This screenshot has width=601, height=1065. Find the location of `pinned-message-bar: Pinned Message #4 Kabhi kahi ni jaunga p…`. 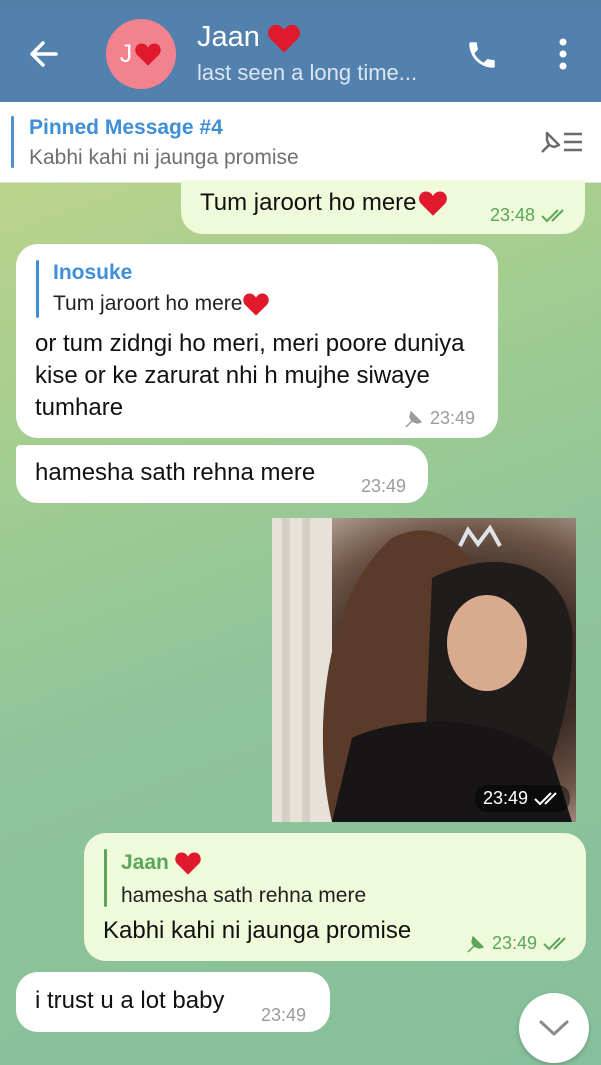

pinned-message-bar: Pinned Message #4 Kabhi kahi ni jaunga p… is located at coordinates (300, 142).